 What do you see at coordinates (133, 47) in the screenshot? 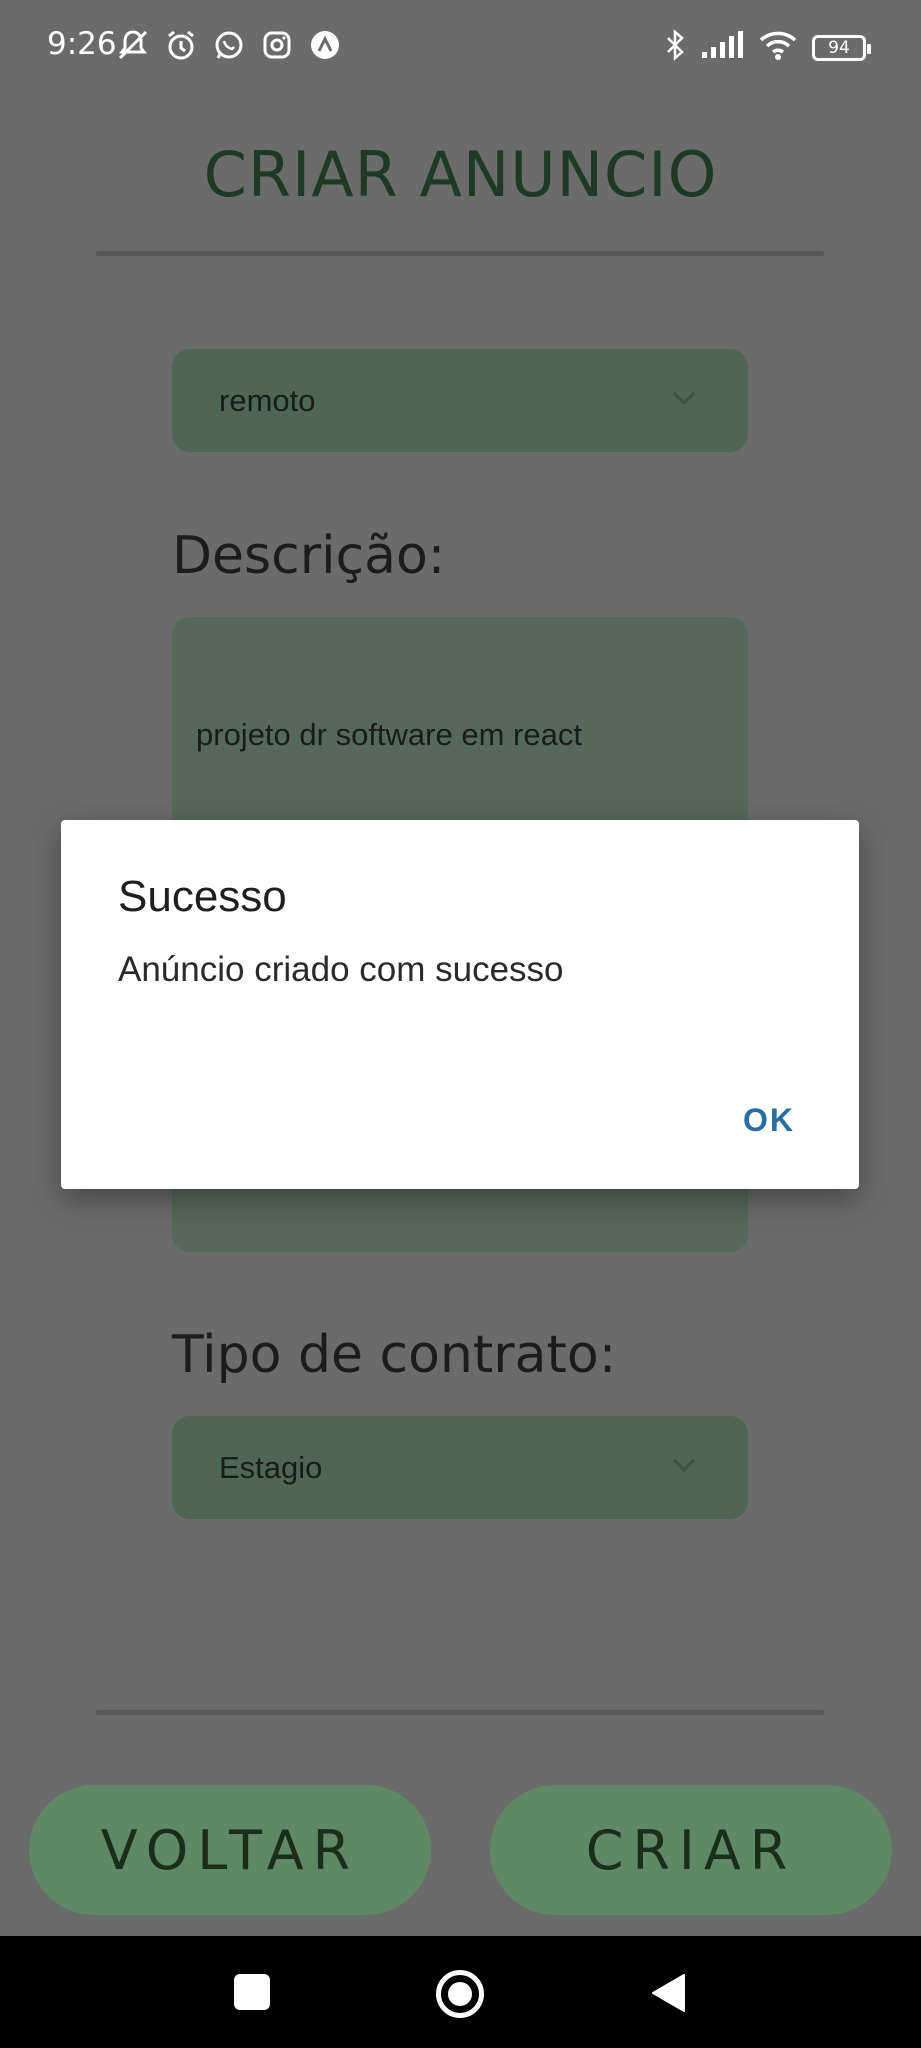
I see `muted-bell-icon` at bounding box center [133, 47].